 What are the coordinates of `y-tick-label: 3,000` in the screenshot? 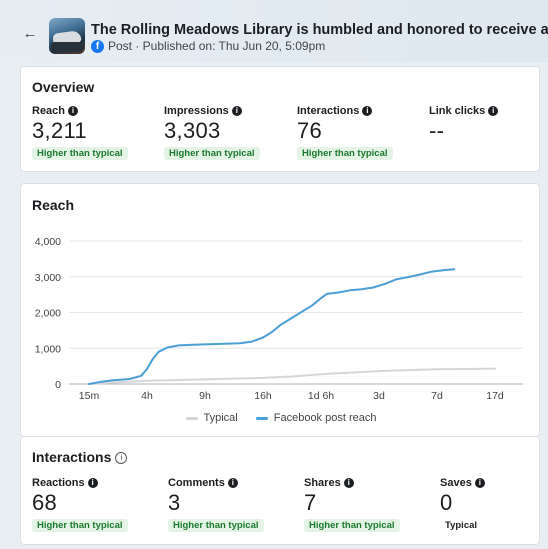 It's located at (48, 278).